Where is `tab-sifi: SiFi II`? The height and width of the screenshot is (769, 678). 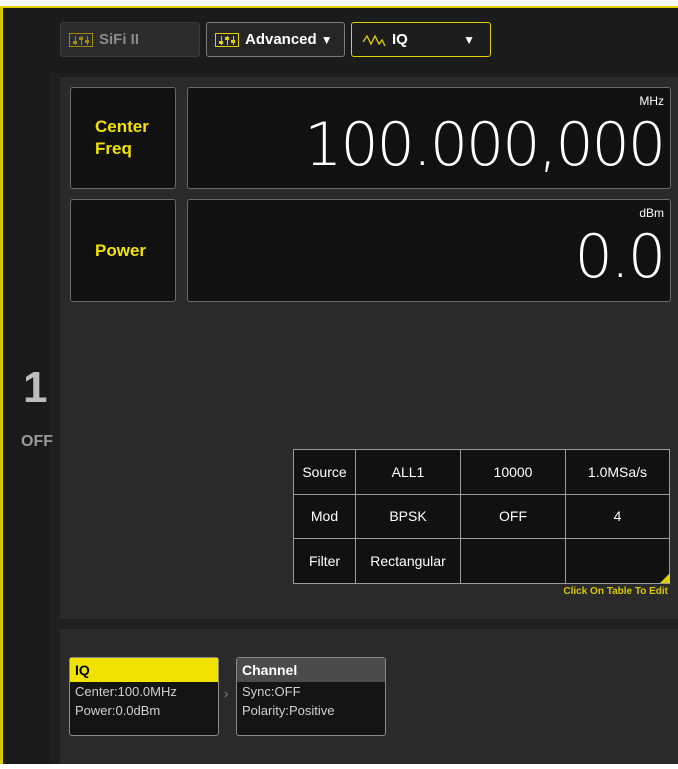
tab-sifi: SiFi II is located at coordinates (130, 39).